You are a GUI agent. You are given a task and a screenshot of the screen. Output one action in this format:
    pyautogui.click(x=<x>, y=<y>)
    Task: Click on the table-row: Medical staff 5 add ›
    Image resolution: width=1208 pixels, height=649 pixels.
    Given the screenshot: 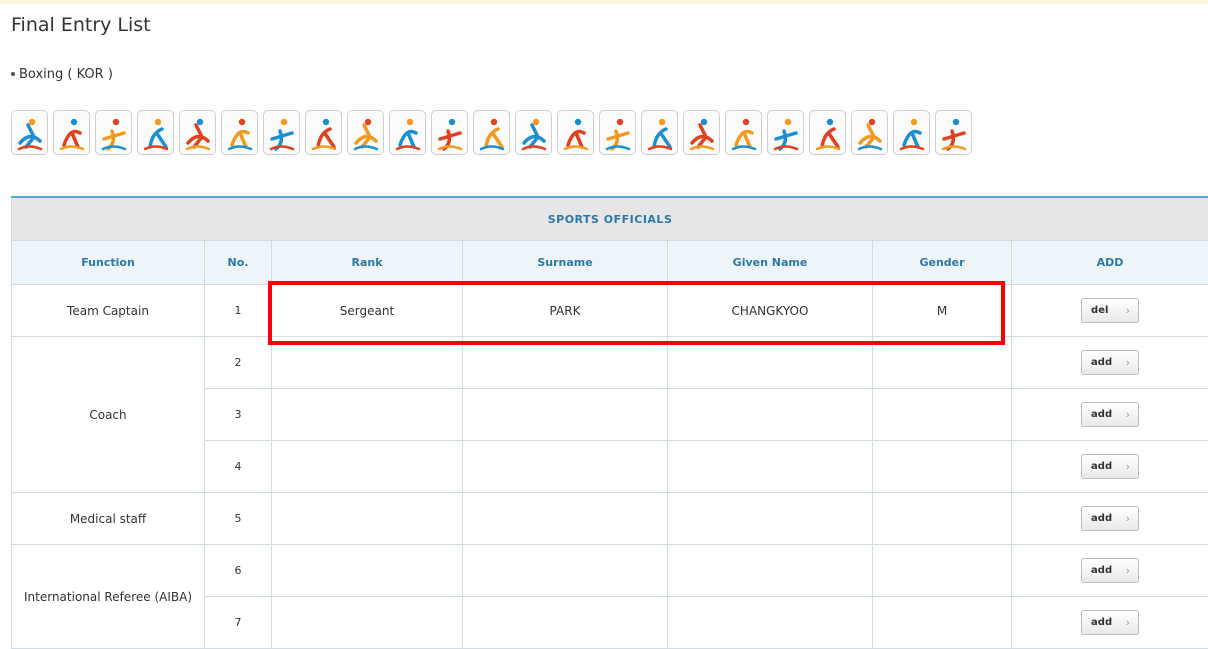 What is the action you would take?
    pyautogui.click(x=610, y=519)
    